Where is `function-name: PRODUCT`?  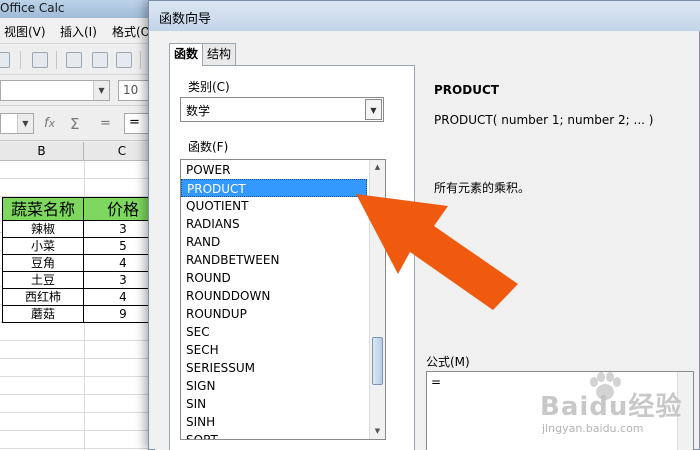
function-name: PRODUCT is located at coordinates (466, 90).